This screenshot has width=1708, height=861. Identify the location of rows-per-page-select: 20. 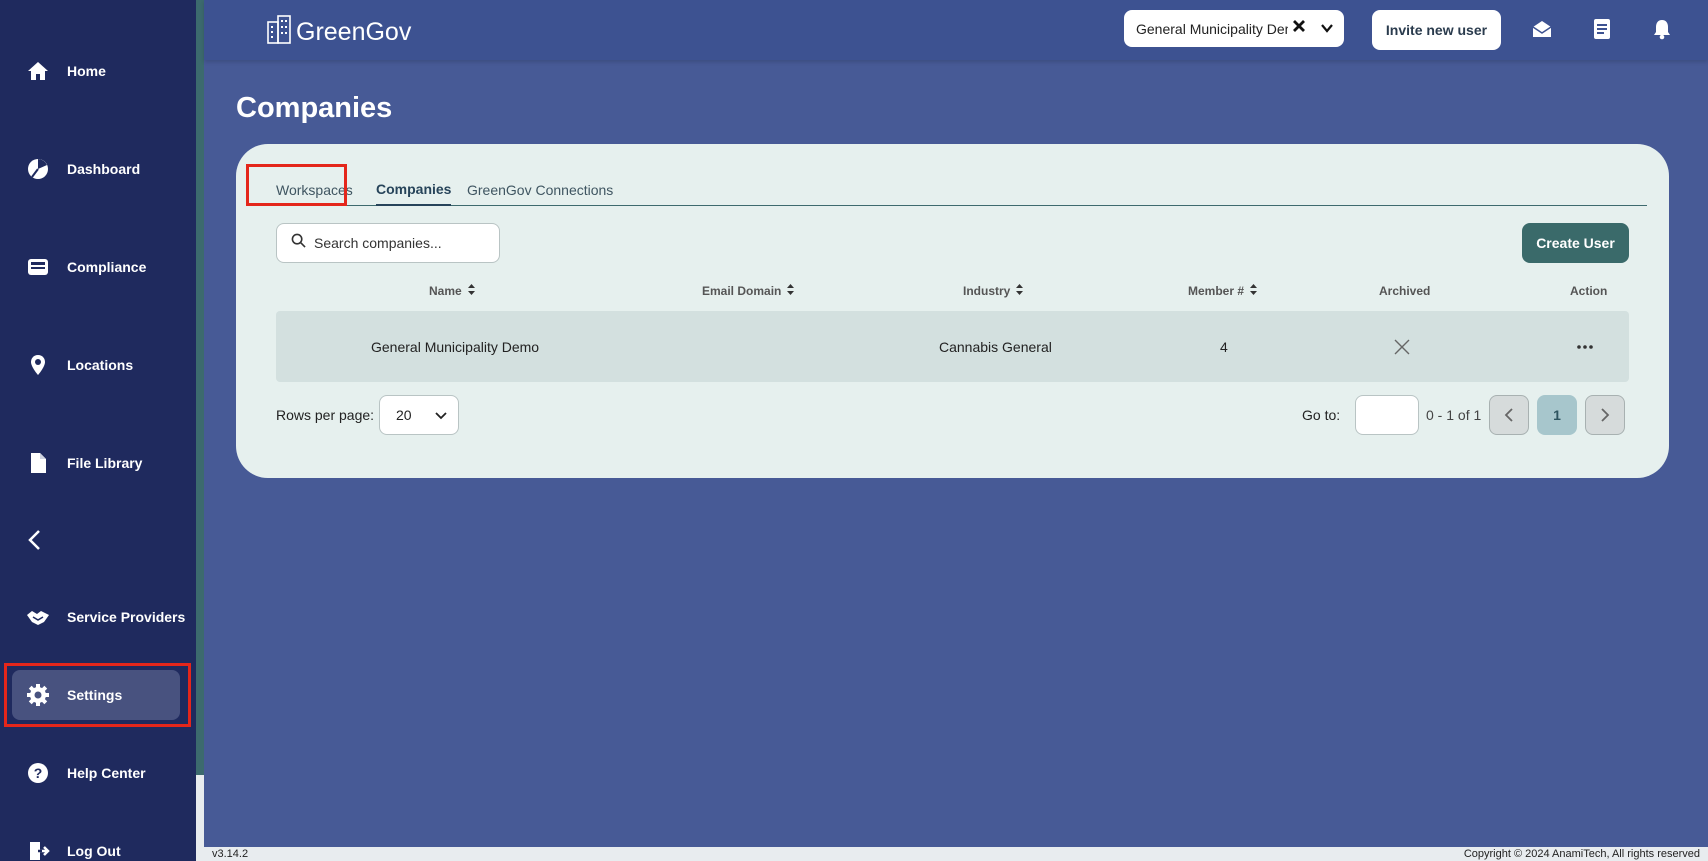
(419, 415).